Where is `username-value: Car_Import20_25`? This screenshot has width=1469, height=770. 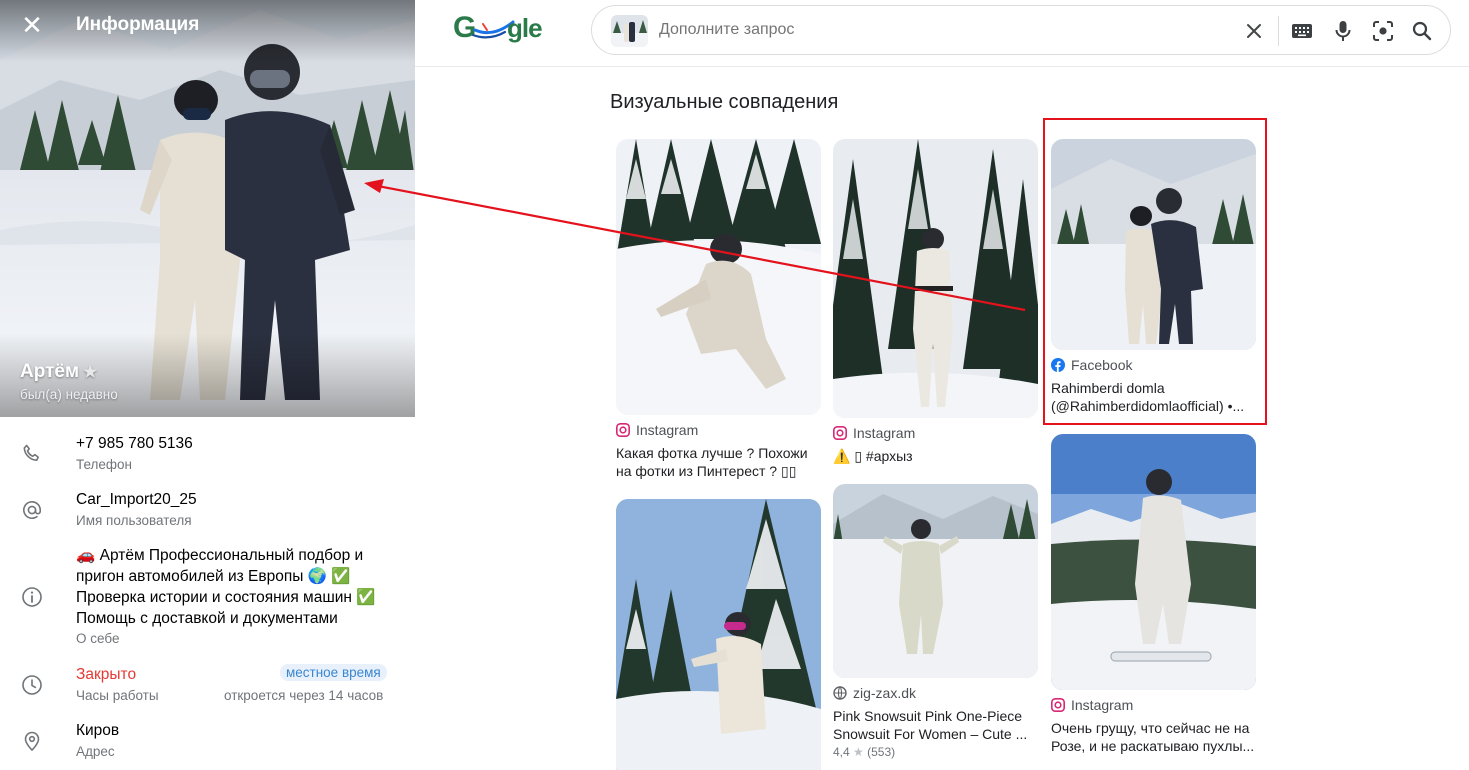
username-value: Car_Import20_25 is located at coordinates (136, 499).